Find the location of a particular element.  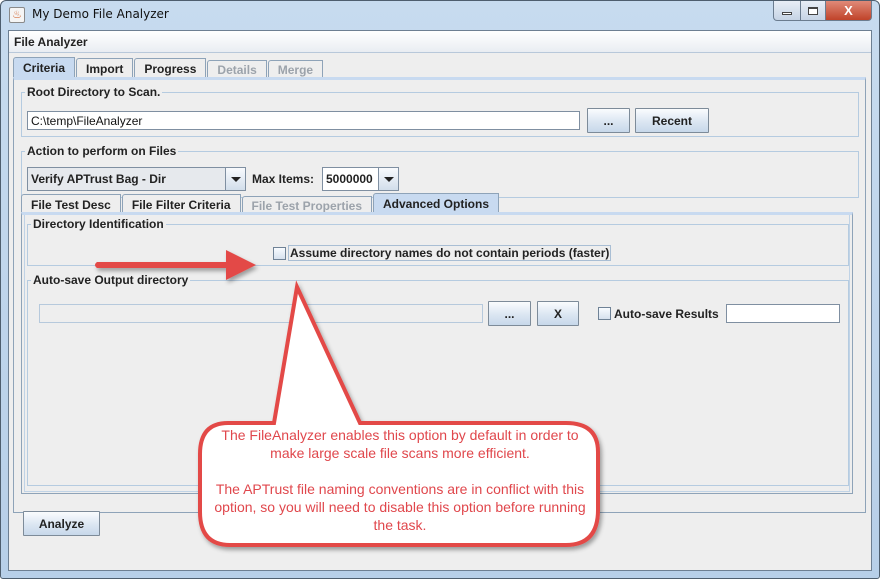

autosave-directory-input is located at coordinates (261, 313).